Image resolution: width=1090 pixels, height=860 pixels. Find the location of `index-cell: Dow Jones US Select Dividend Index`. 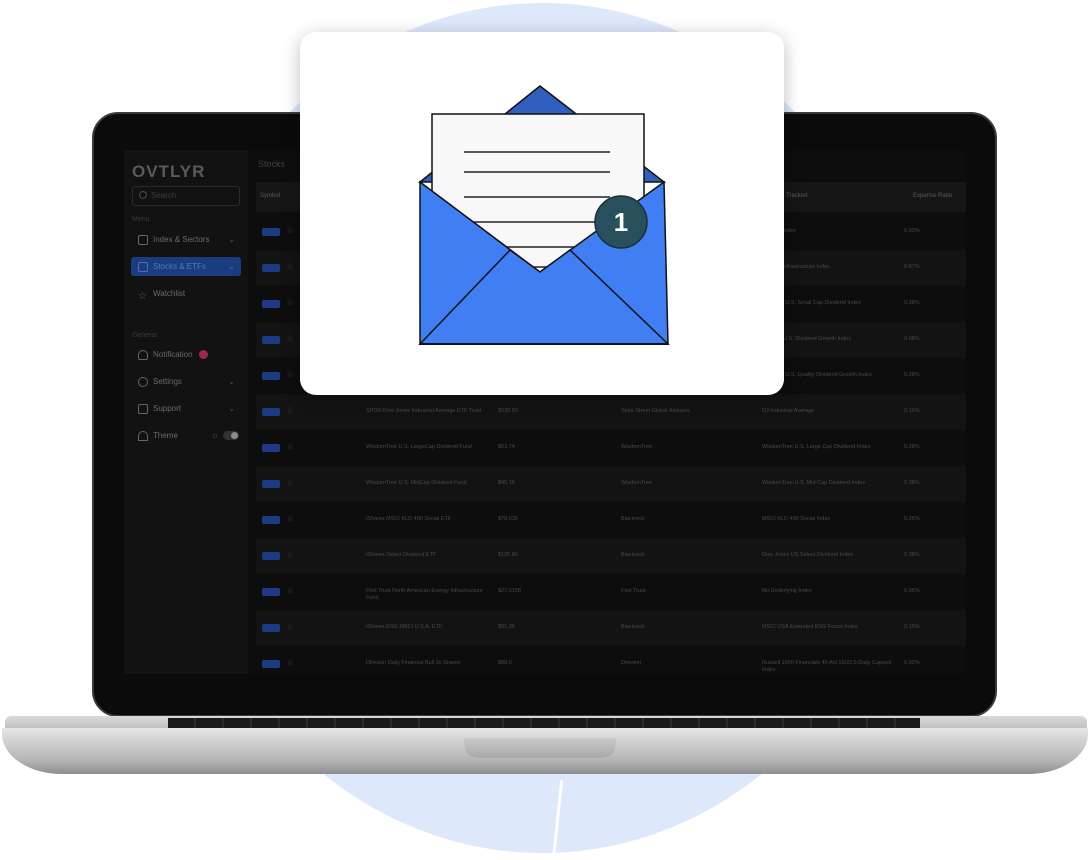

index-cell: Dow Jones US Select Dividend Index is located at coordinates (808, 555).